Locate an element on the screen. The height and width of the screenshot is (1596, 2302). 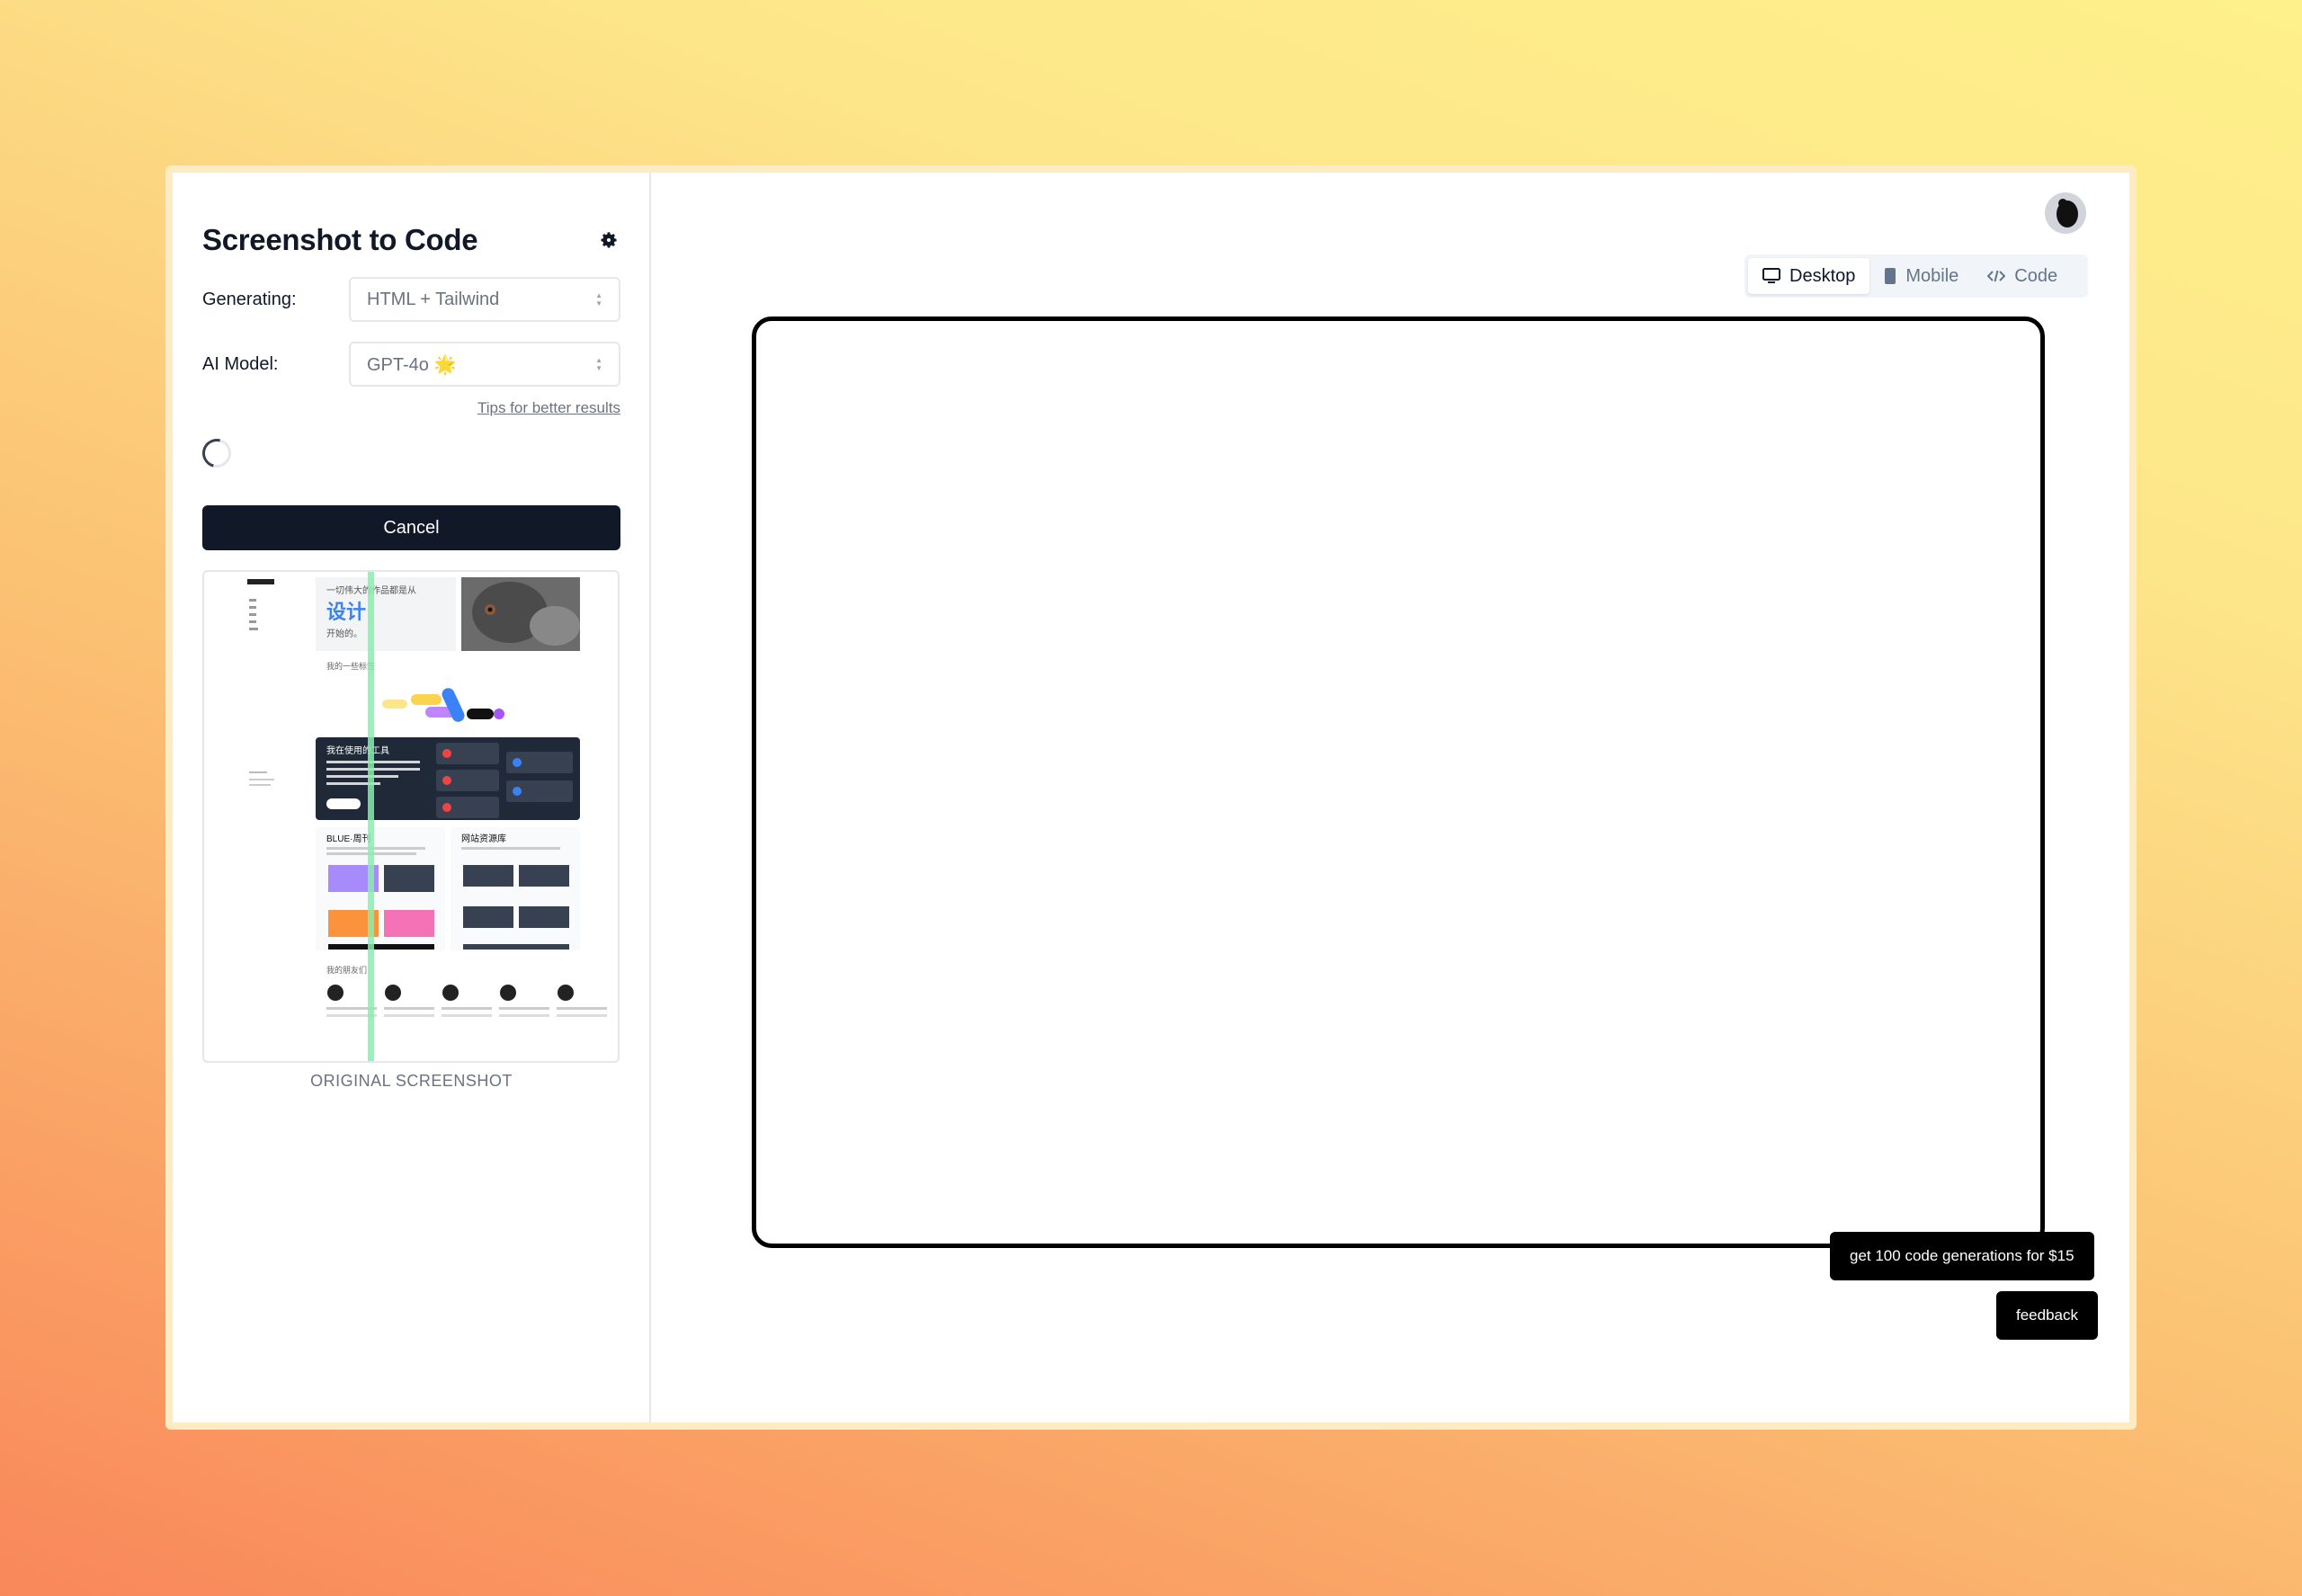
stack-select-value: HTML + Tailwind is located at coordinates (433, 299).